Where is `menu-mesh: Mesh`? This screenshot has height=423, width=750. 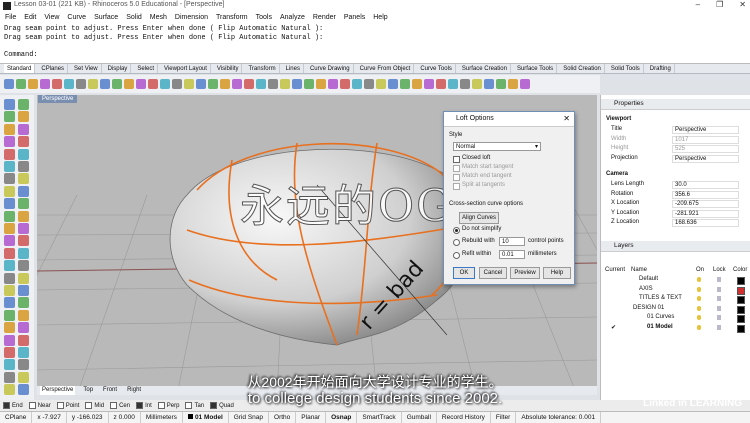
menu-mesh: Mesh is located at coordinates (158, 17).